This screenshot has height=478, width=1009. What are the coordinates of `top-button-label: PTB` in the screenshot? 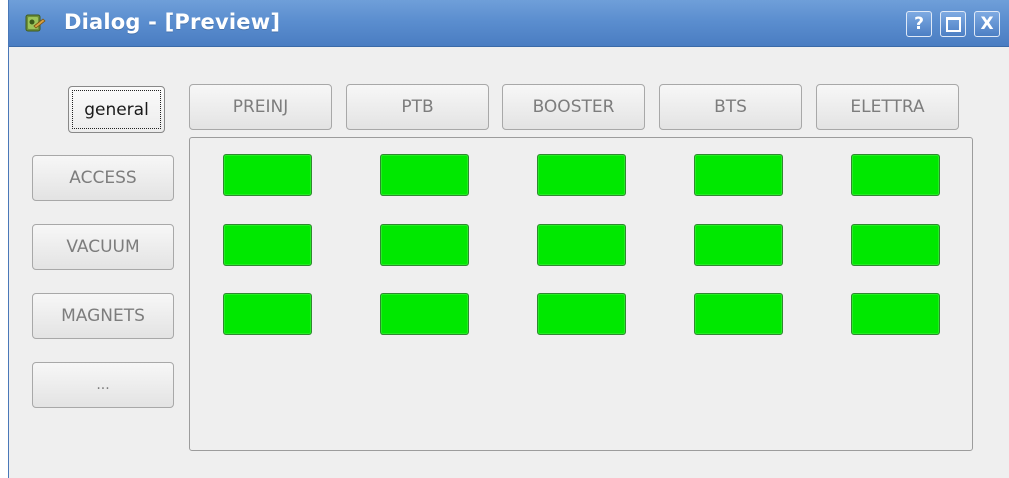 It's located at (417, 107).